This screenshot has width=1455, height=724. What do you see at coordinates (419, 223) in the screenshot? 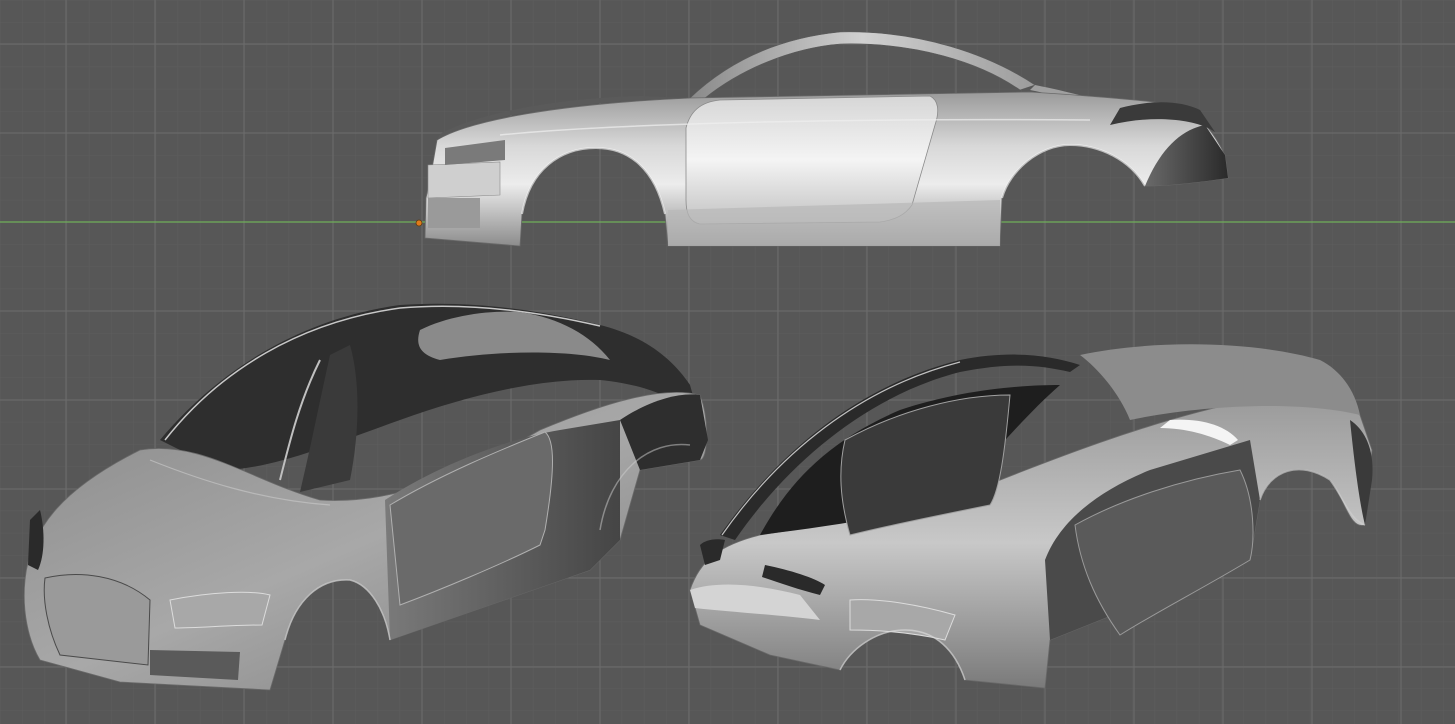
I see `origin-marker` at bounding box center [419, 223].